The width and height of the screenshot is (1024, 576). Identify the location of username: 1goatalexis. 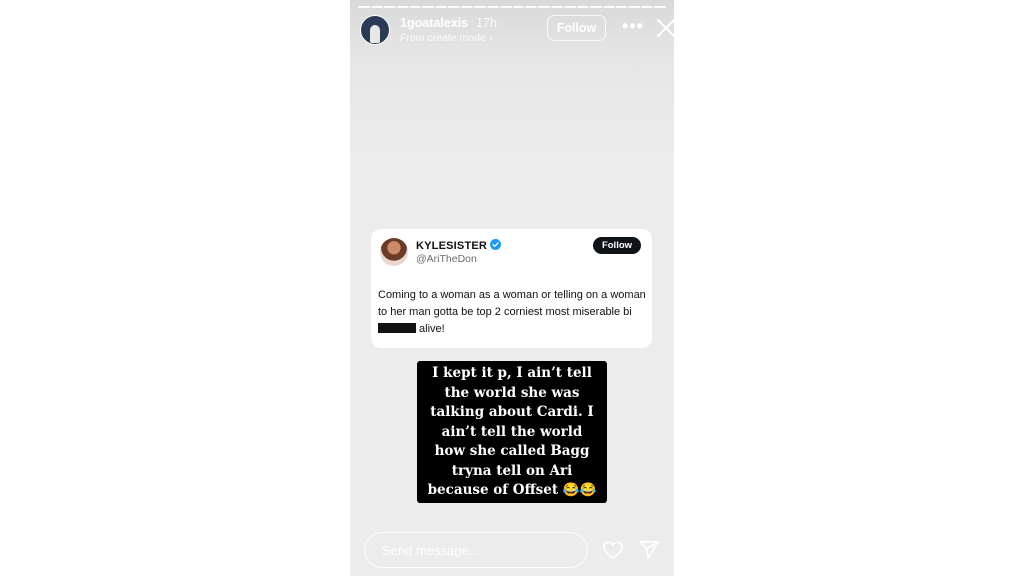
(434, 23).